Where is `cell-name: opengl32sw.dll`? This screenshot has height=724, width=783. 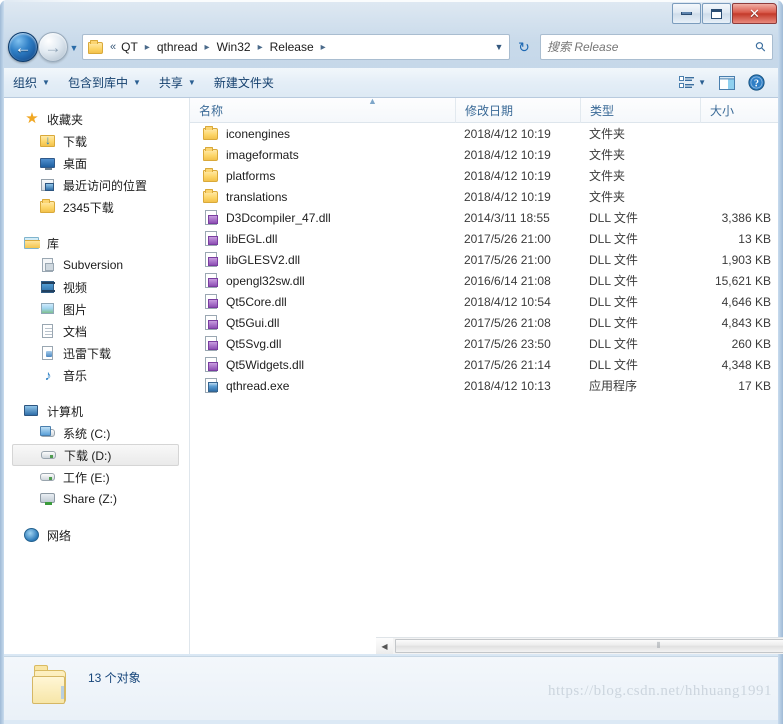 cell-name: opengl32sw.dll is located at coordinates (322, 280).